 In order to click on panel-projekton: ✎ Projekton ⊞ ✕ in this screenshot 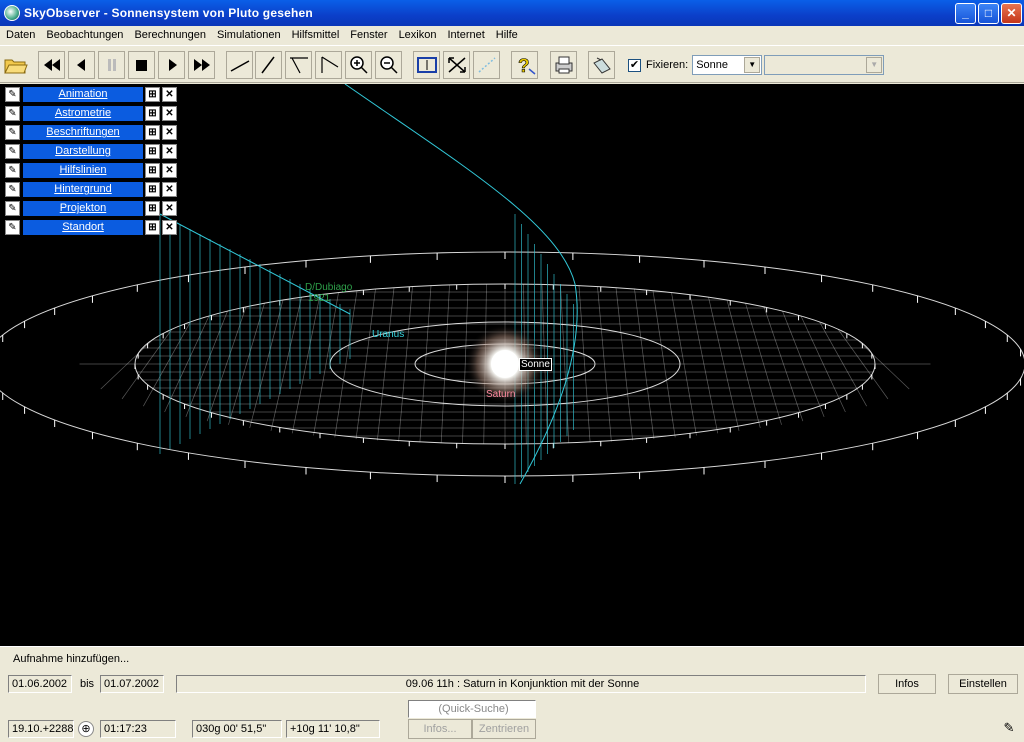, I will do `click(91, 208)`.